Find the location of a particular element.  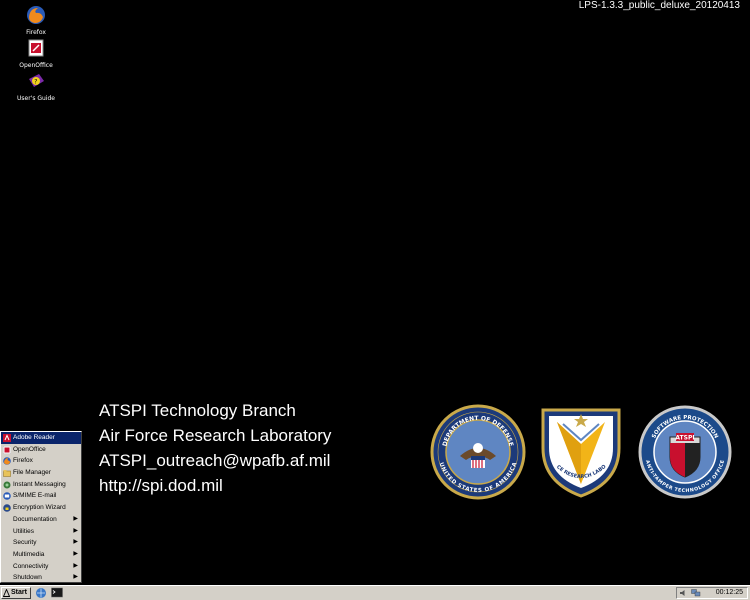

network-icon is located at coordinates (696, 593).